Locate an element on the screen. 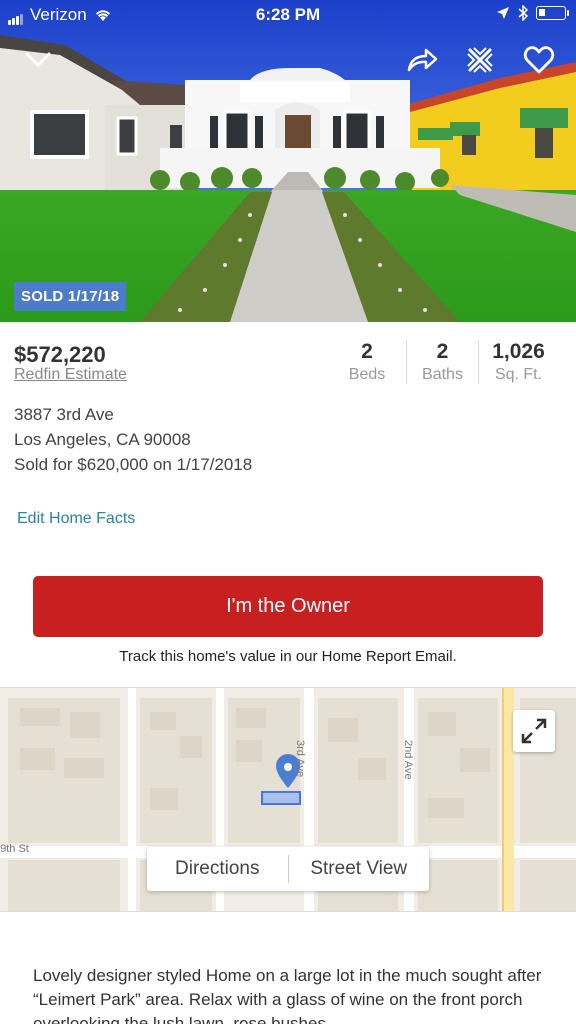 The height and width of the screenshot is (1024, 576). map-toolbar: Directions Street View is located at coordinates (288, 869).